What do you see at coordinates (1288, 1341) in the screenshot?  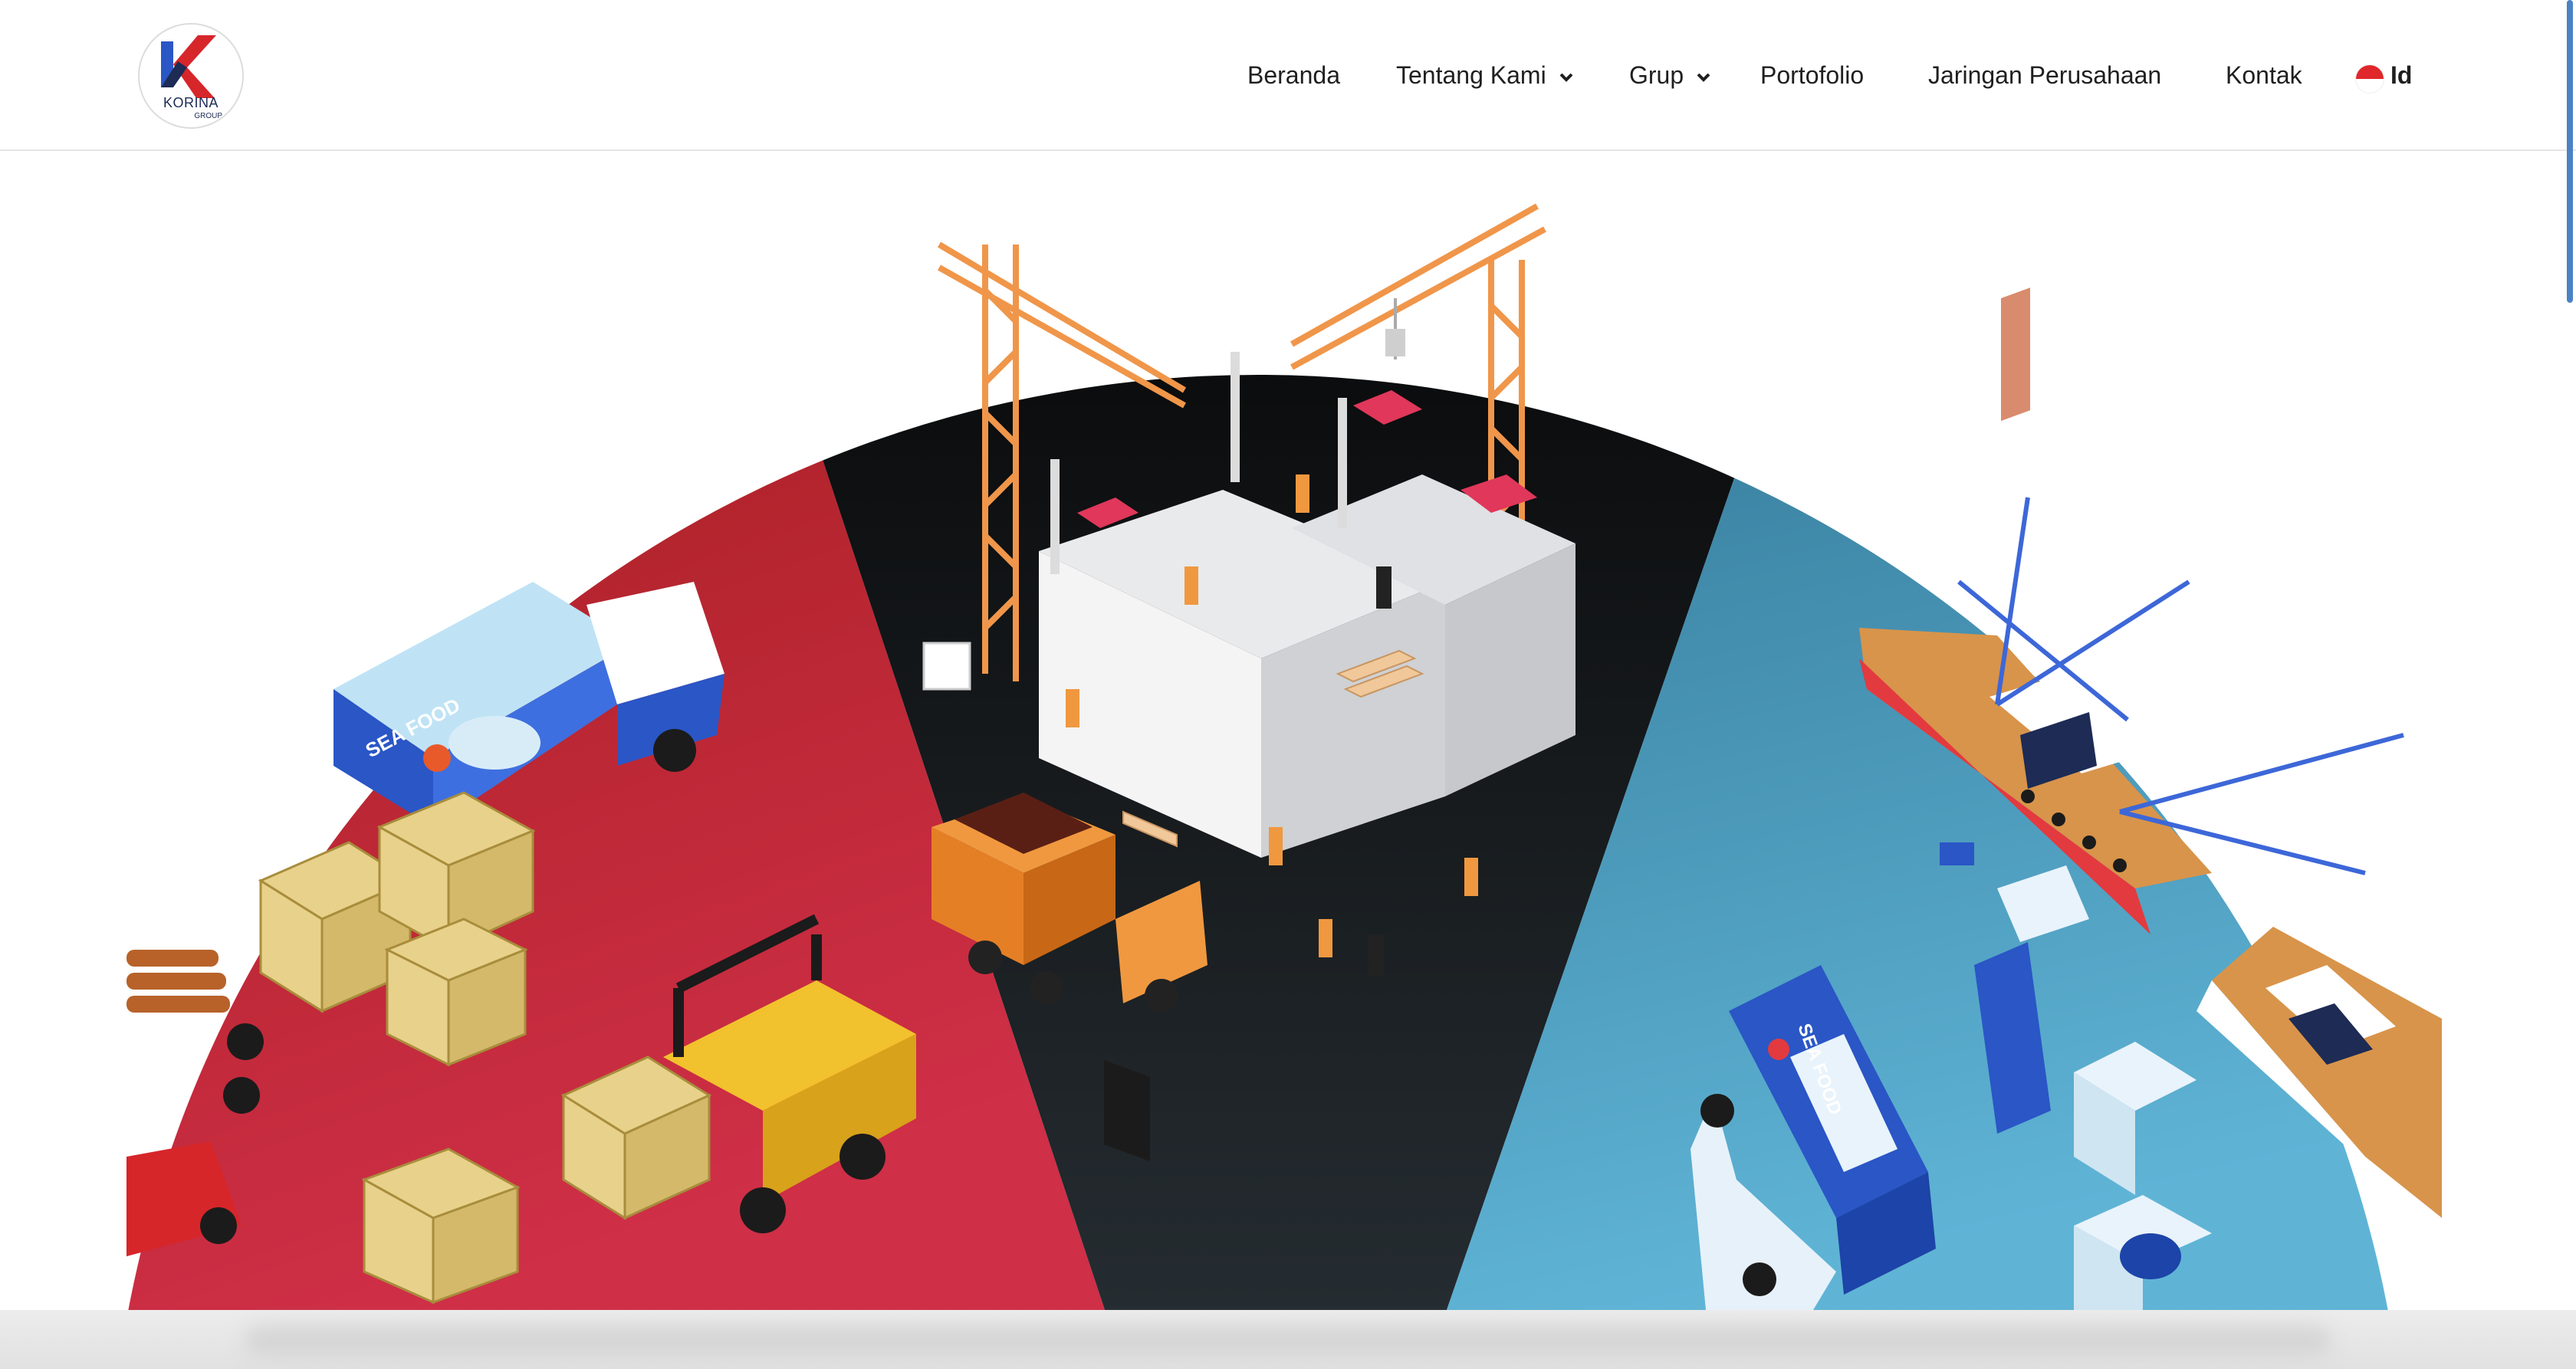 I see `card-shadow` at bounding box center [1288, 1341].